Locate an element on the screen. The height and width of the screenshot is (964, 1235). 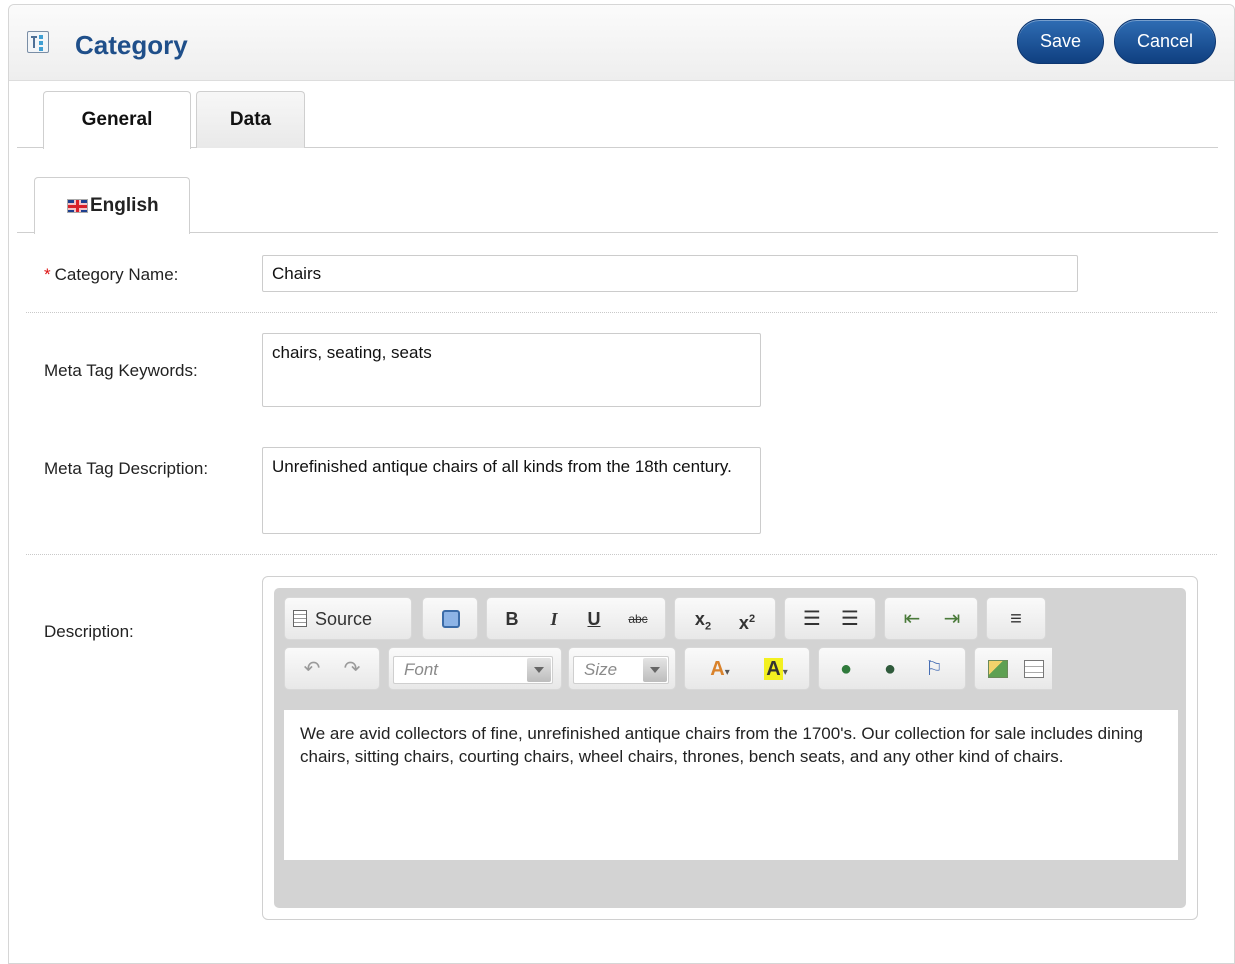
background-color-button: A ▾ is located at coordinates (776, 669).